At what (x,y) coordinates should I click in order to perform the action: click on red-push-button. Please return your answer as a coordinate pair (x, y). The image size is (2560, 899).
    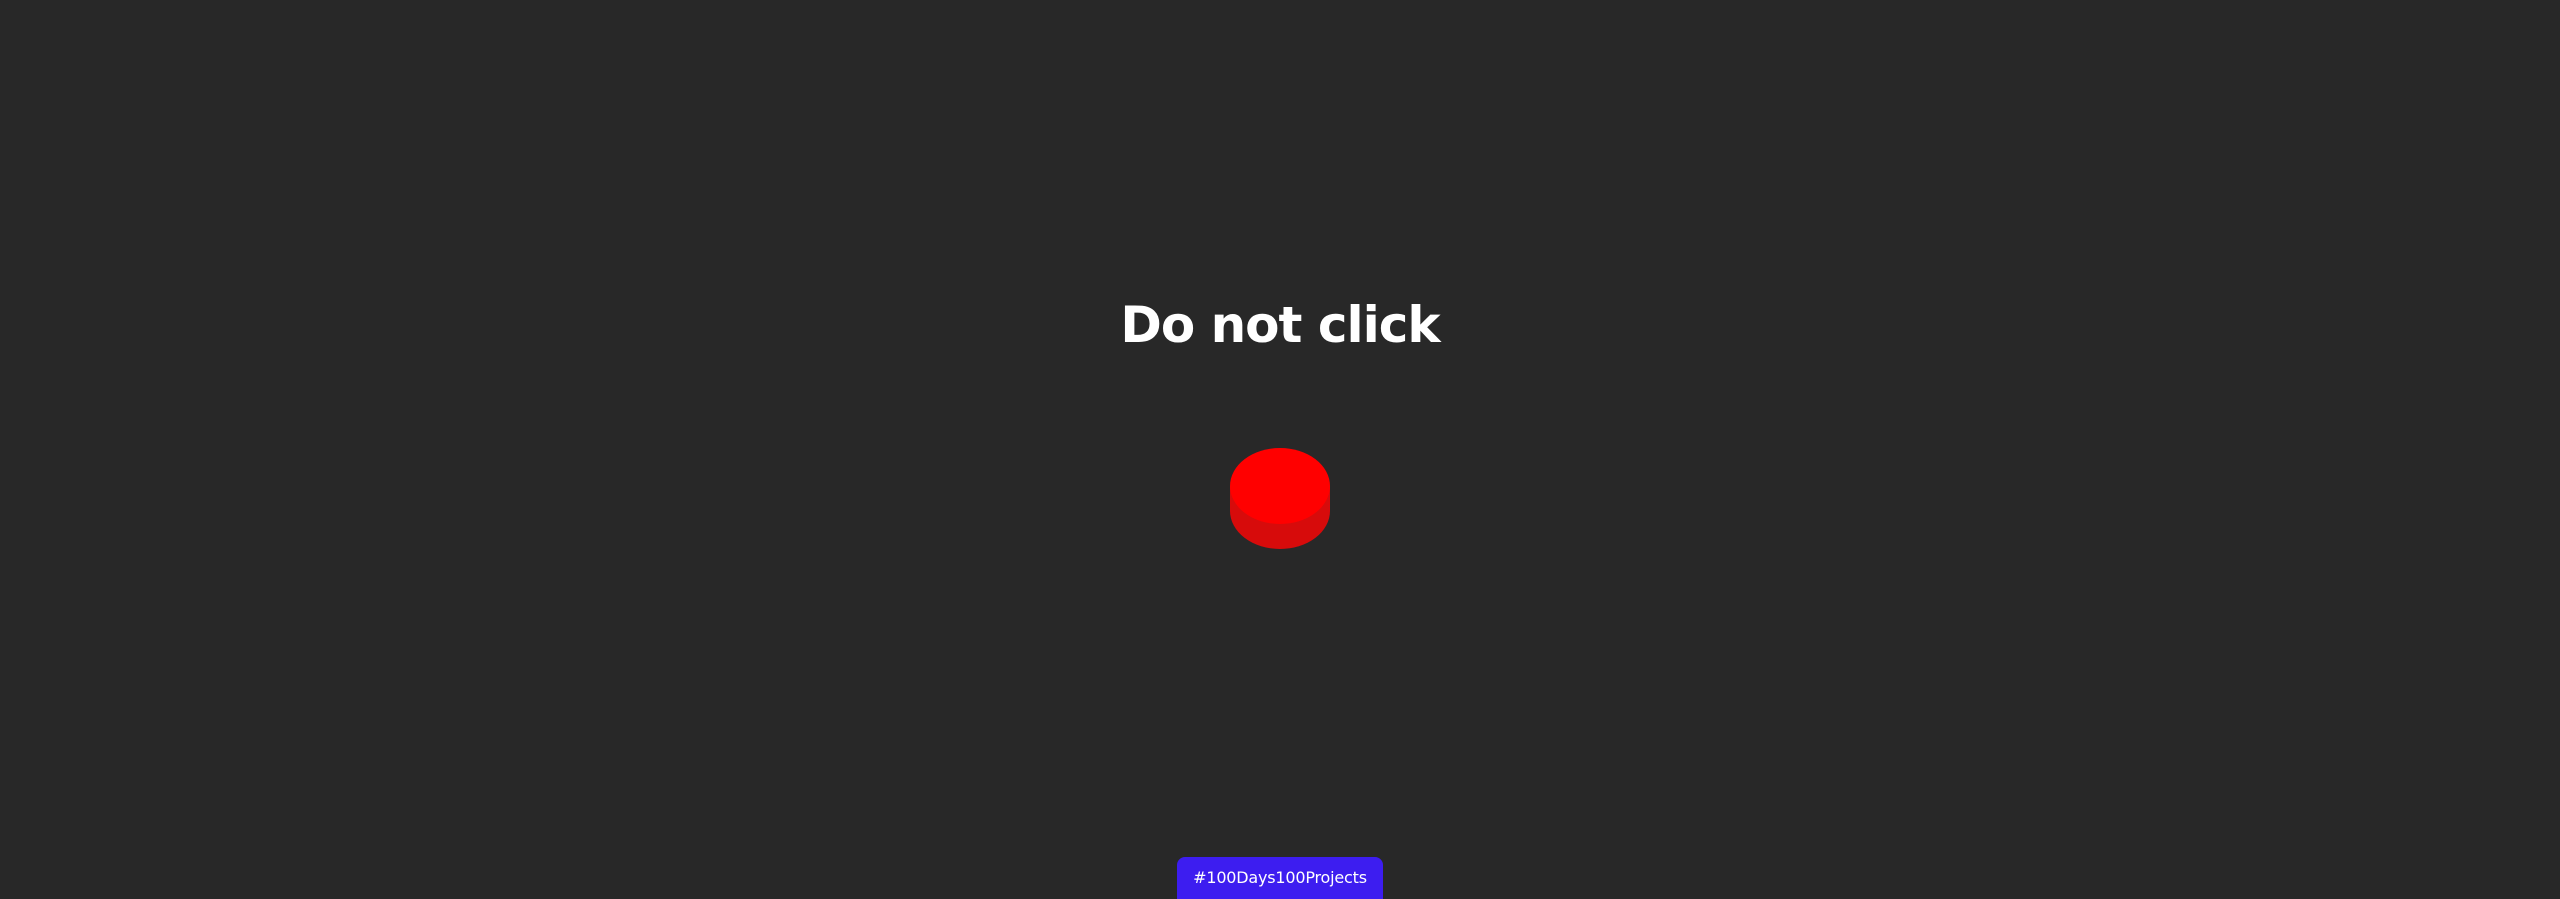
    Looking at the image, I should click on (1280, 498).